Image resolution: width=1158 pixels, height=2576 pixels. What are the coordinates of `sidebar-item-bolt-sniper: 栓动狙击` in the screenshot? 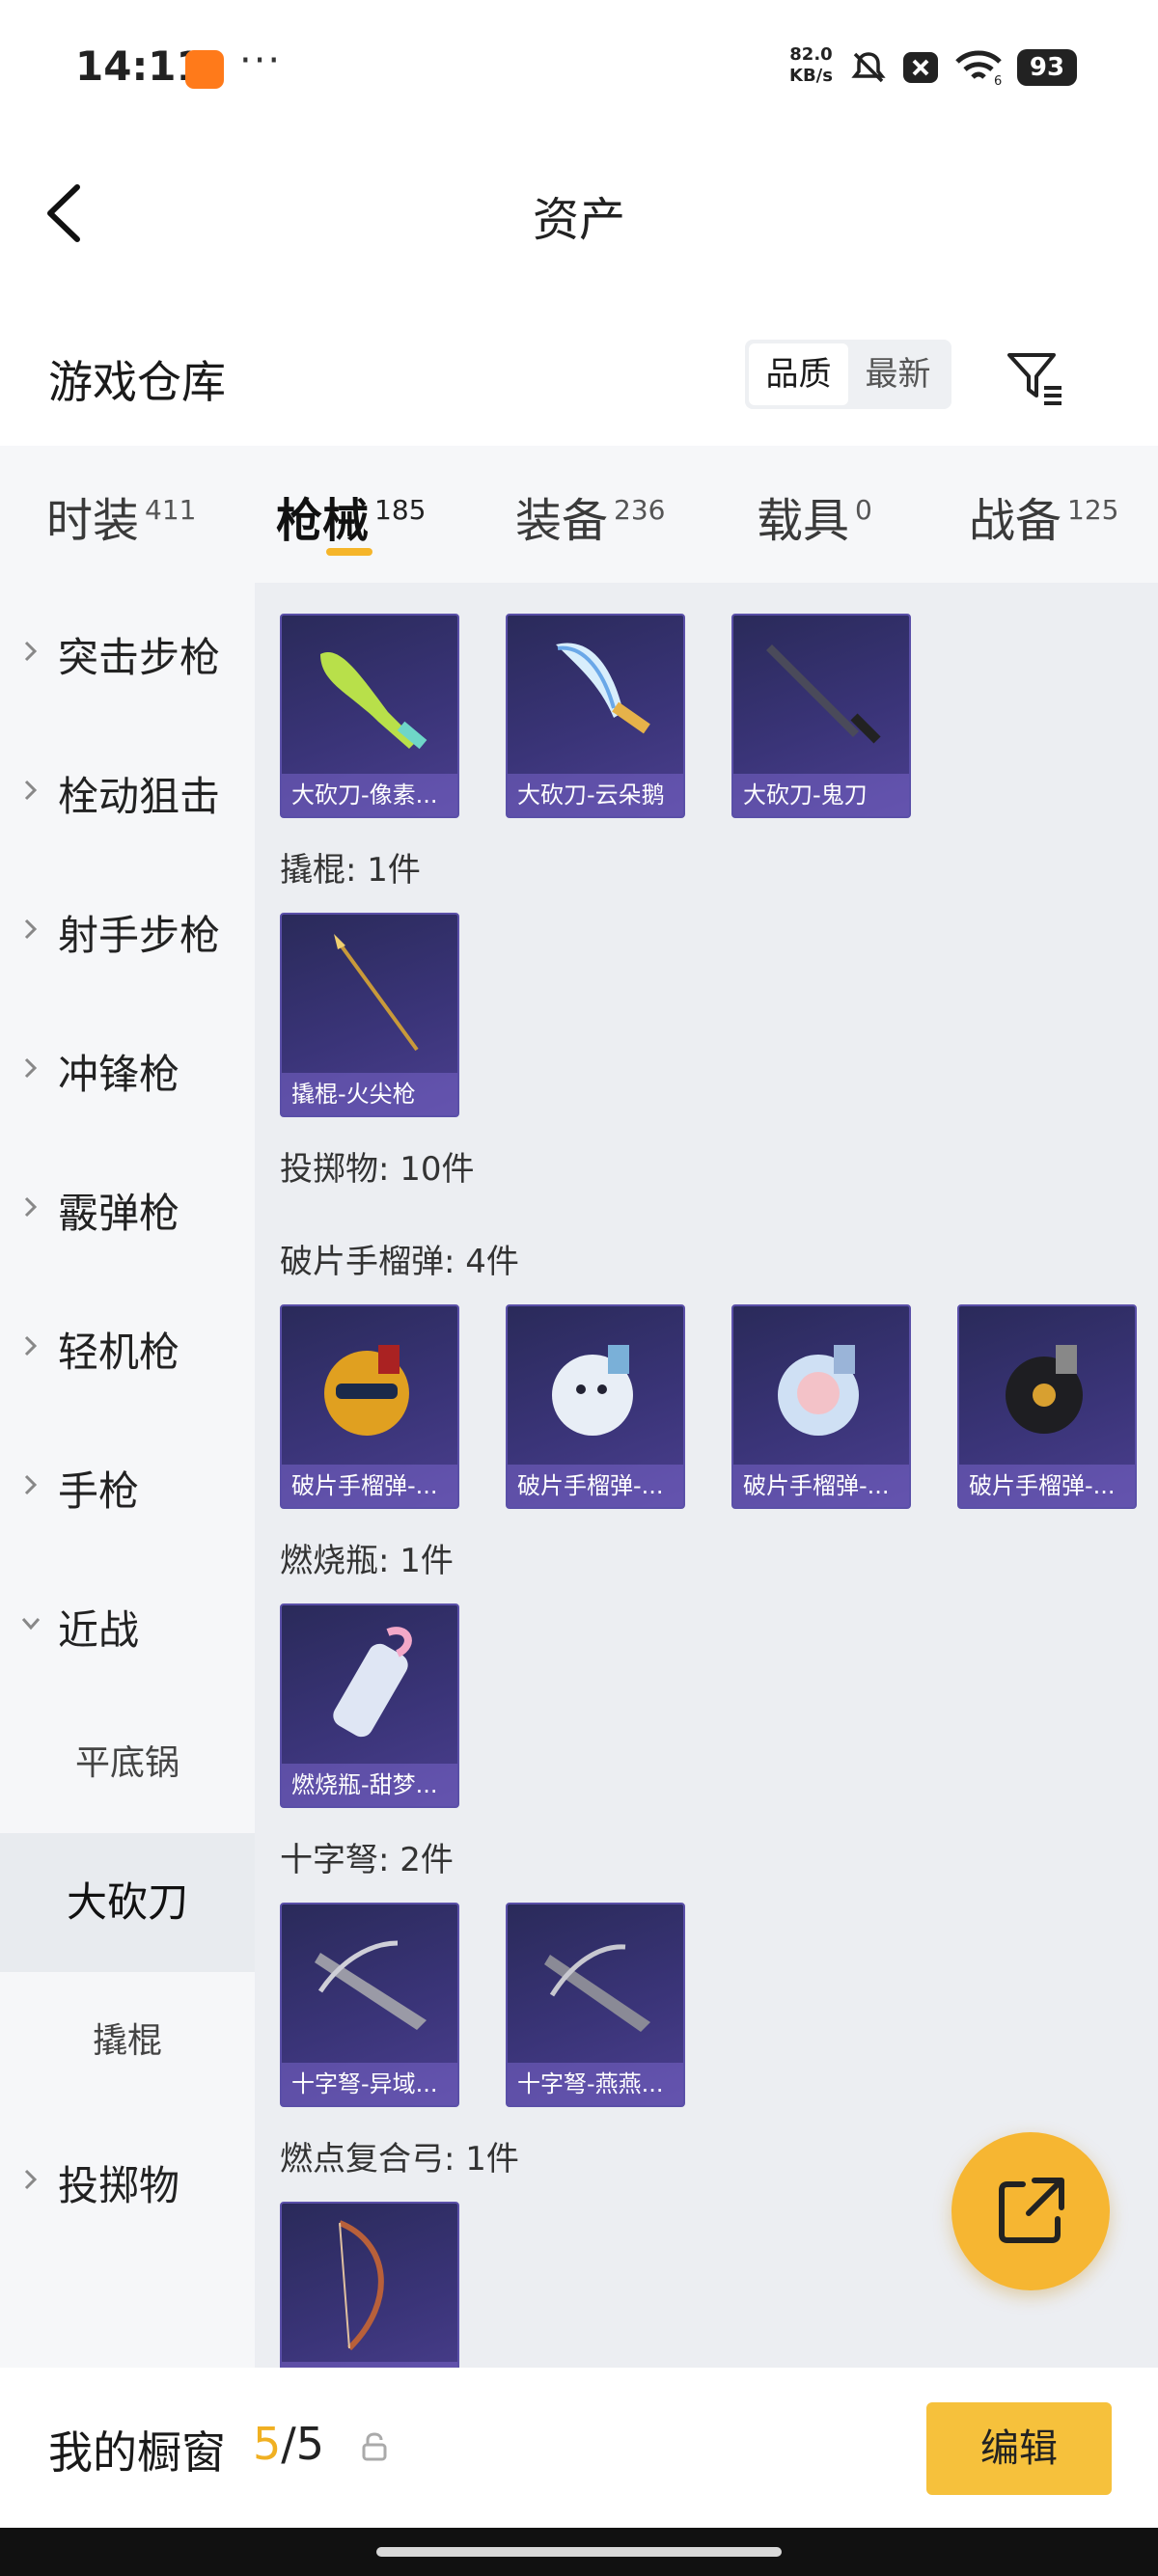 It's located at (127, 791).